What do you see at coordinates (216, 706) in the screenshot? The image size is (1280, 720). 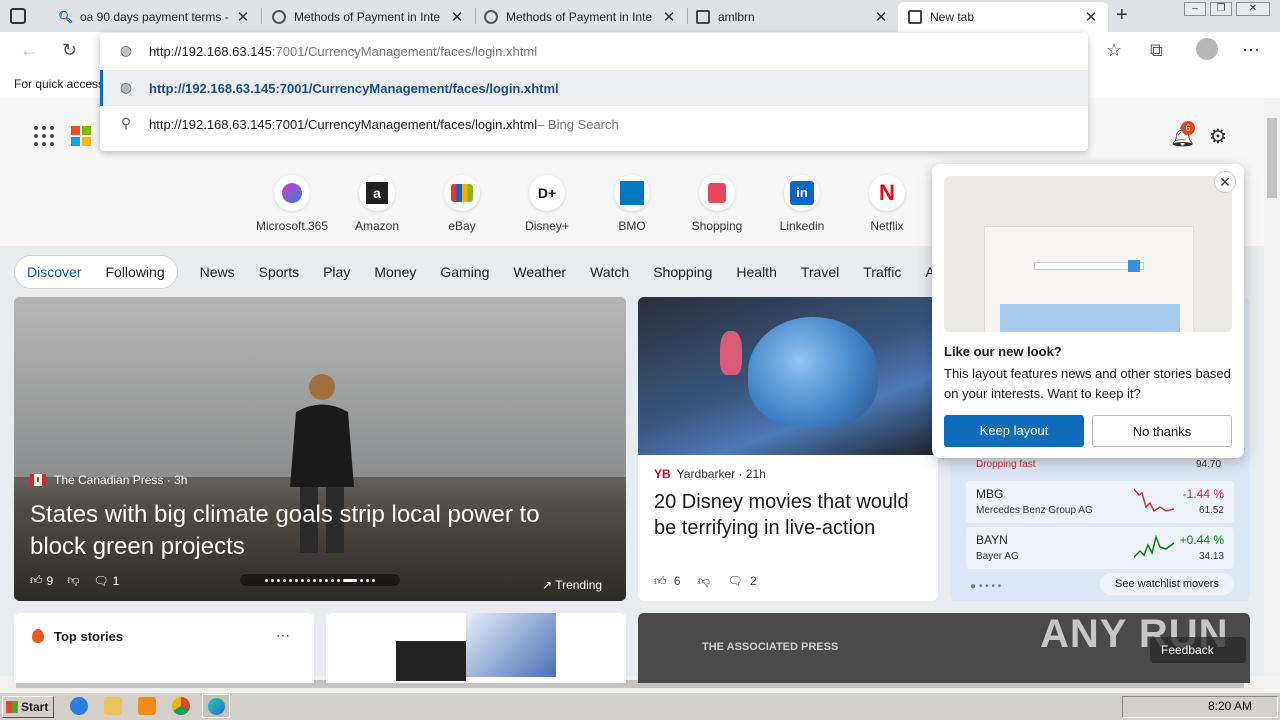 I see `edge-taskbar-button` at bounding box center [216, 706].